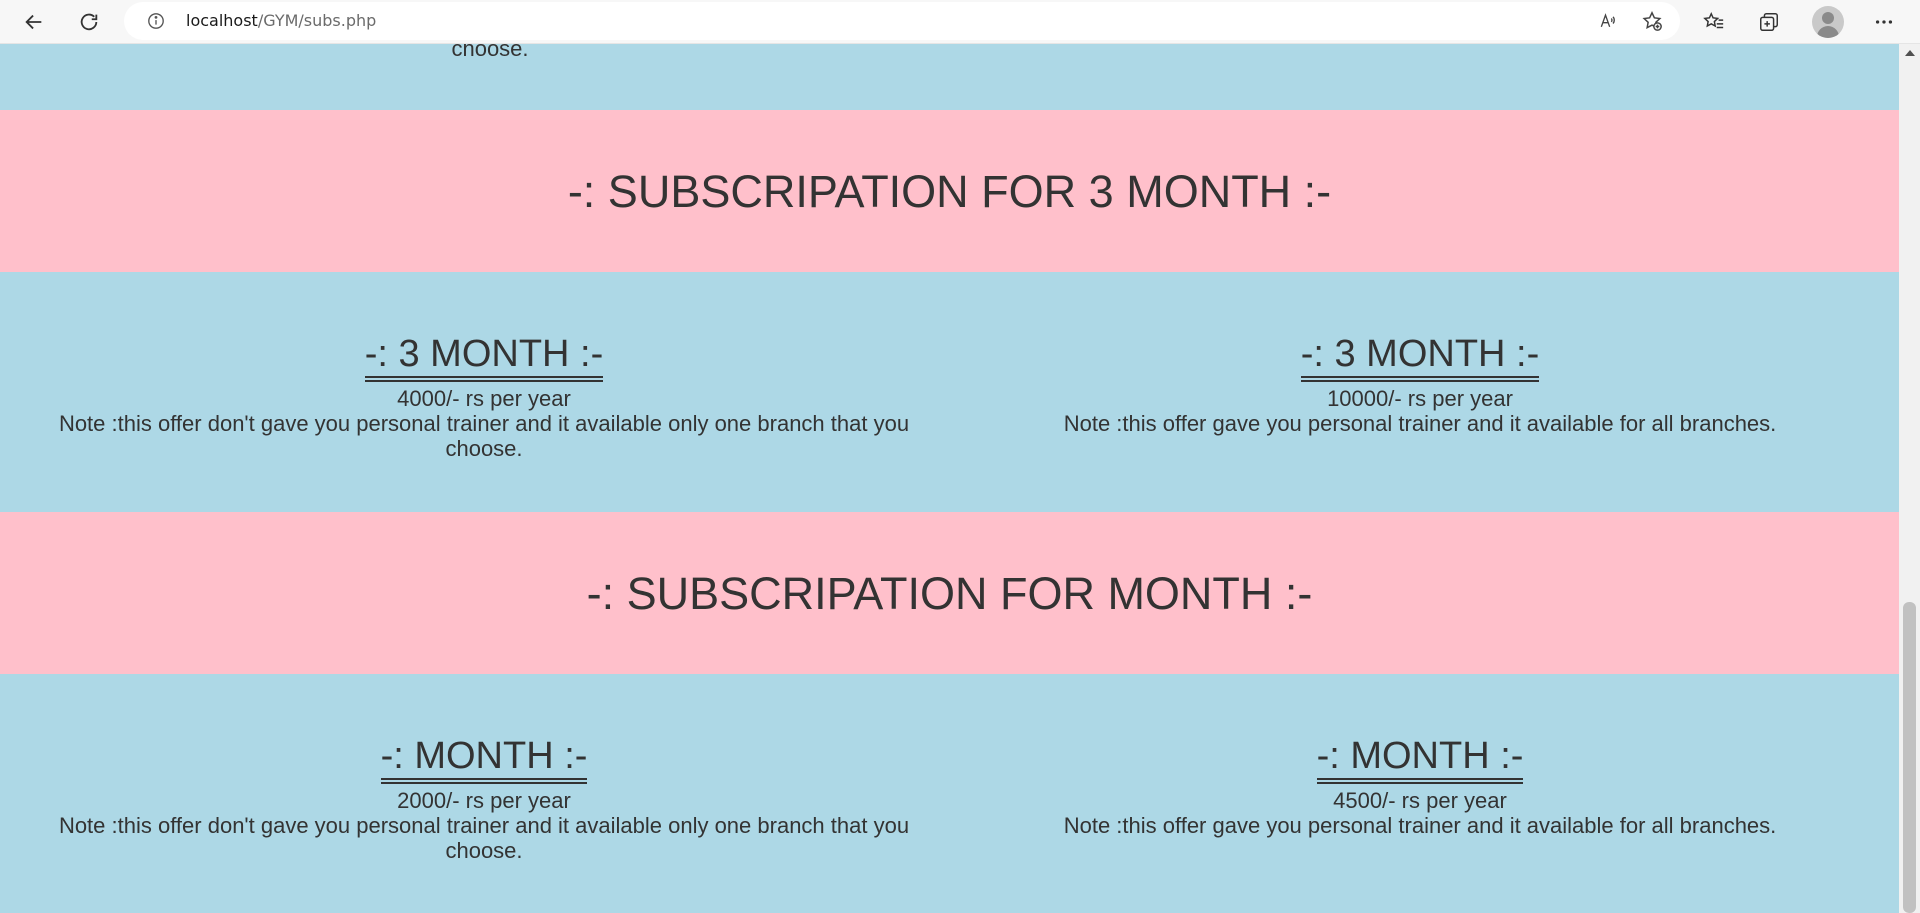 Image resolution: width=1920 pixels, height=913 pixels. Describe the element at coordinates (1652, 21) in the screenshot. I see `favorite-add-icon` at that location.